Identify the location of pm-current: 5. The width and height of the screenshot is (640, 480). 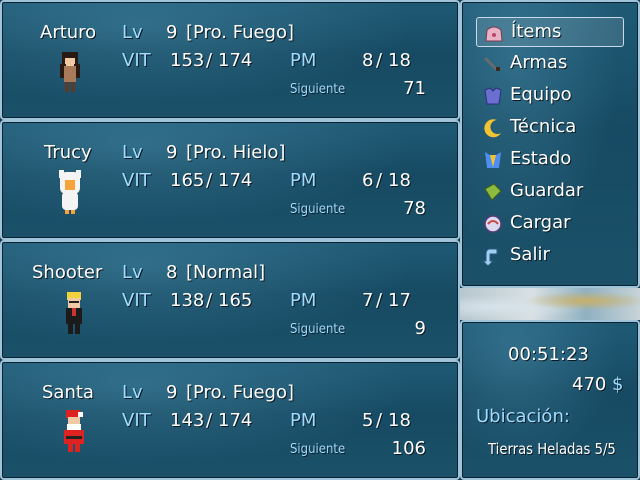
(368, 420).